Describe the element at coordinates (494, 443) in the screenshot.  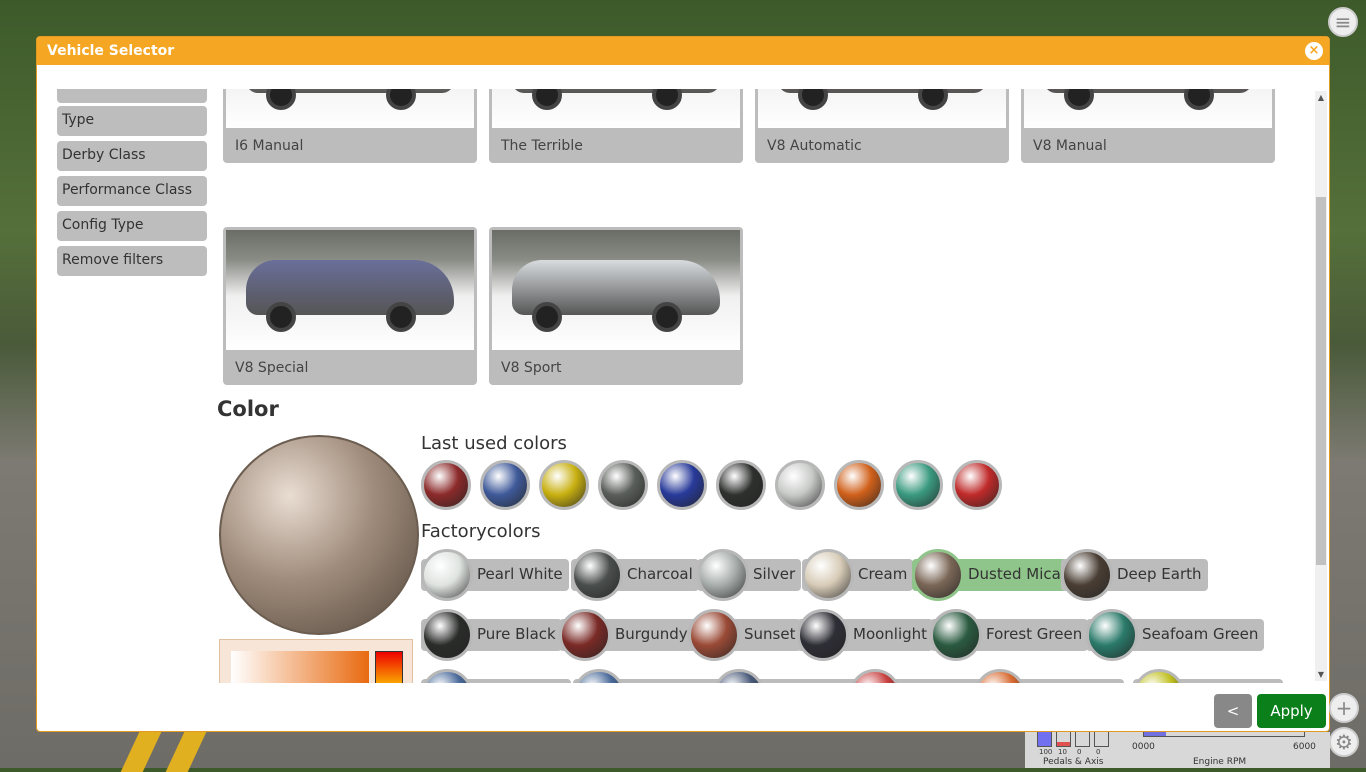
I see `last-used-heading: Last used colors` at that location.